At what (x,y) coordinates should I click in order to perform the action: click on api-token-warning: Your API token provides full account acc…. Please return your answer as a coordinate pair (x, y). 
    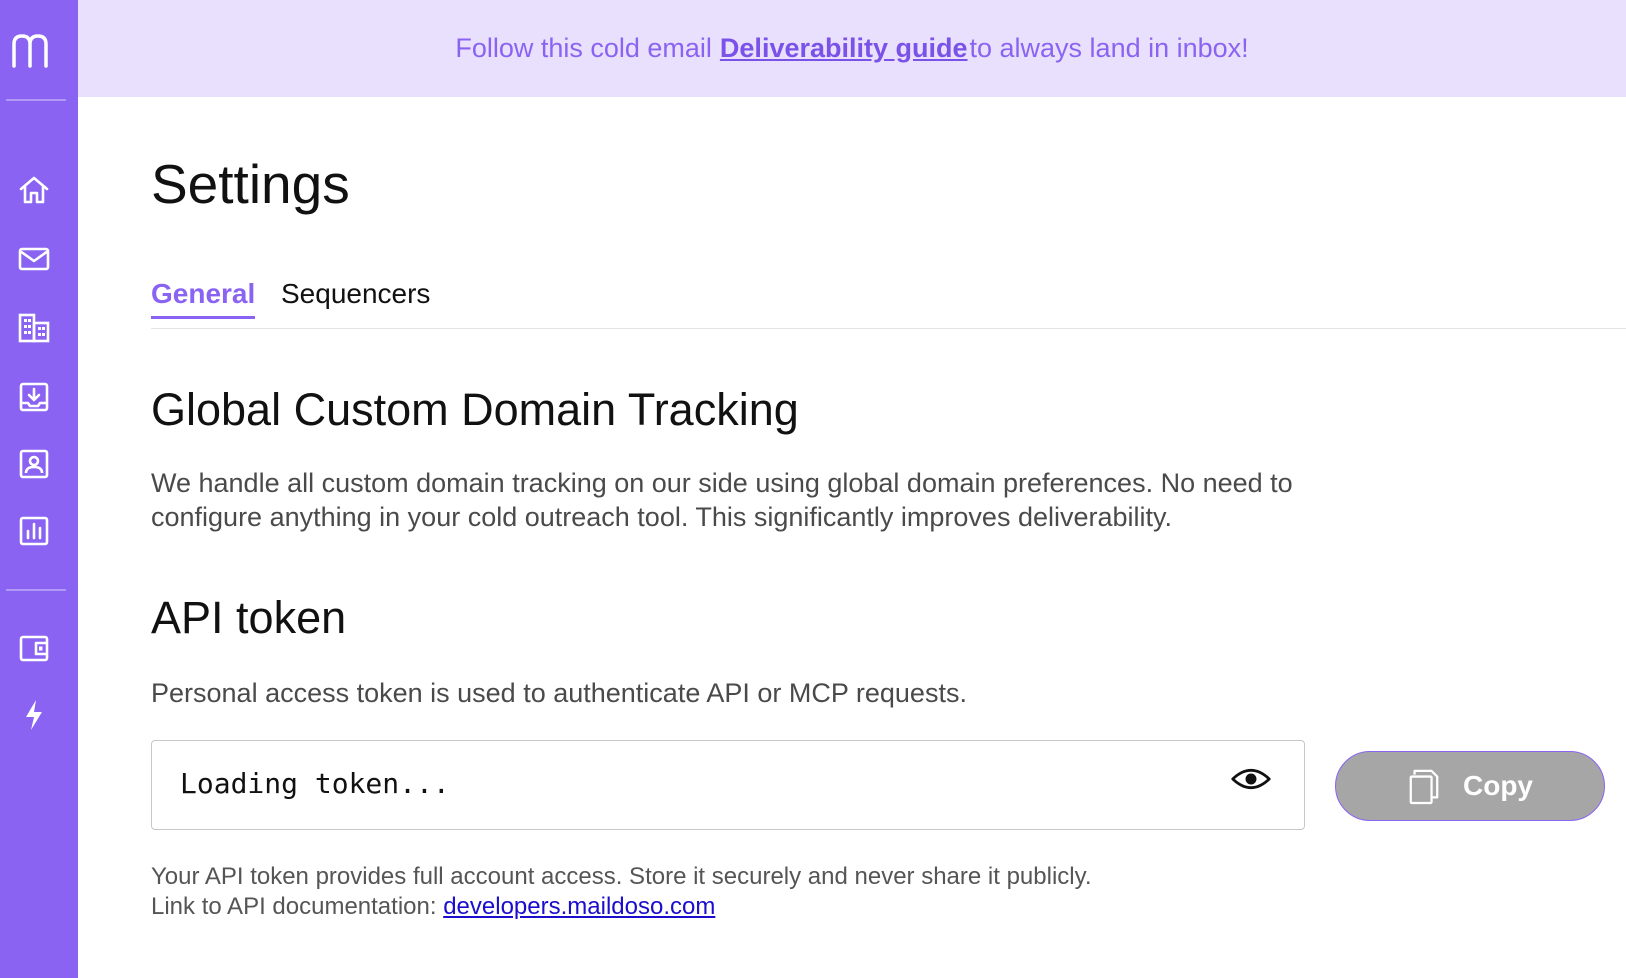
    Looking at the image, I should click on (621, 876).